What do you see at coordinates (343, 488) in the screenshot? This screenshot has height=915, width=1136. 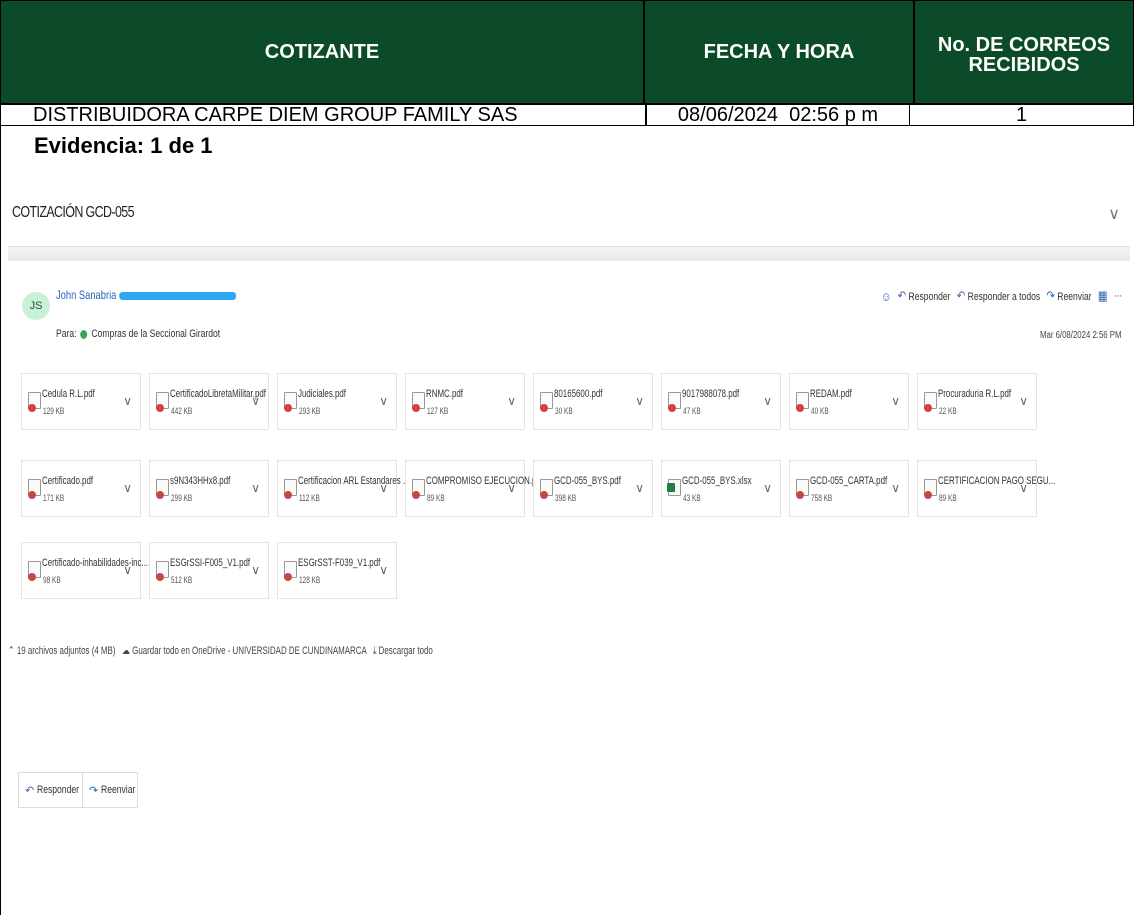 I see `attachment-card: Certificacion ARL Estandares ... 112 KB ∨` at bounding box center [343, 488].